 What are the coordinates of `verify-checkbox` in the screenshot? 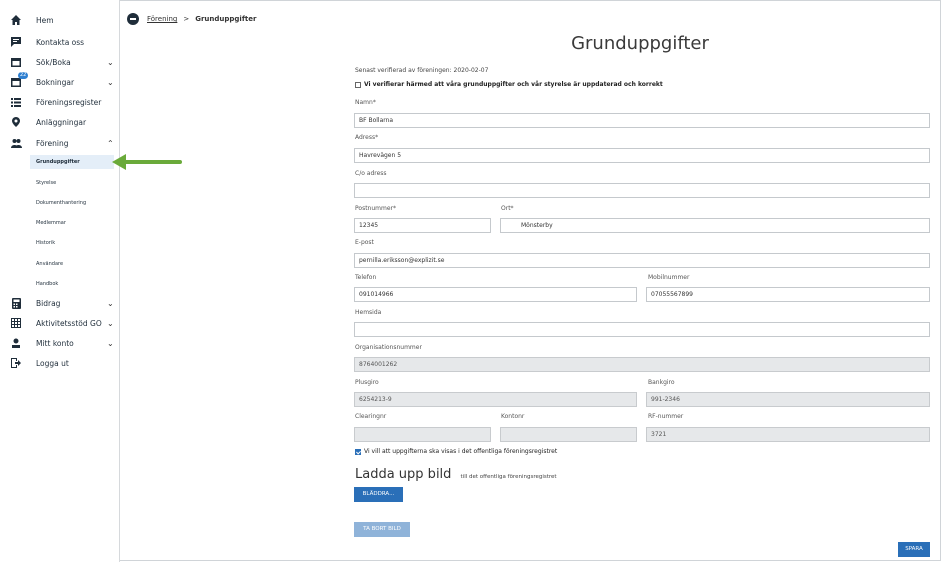 It's located at (358, 84).